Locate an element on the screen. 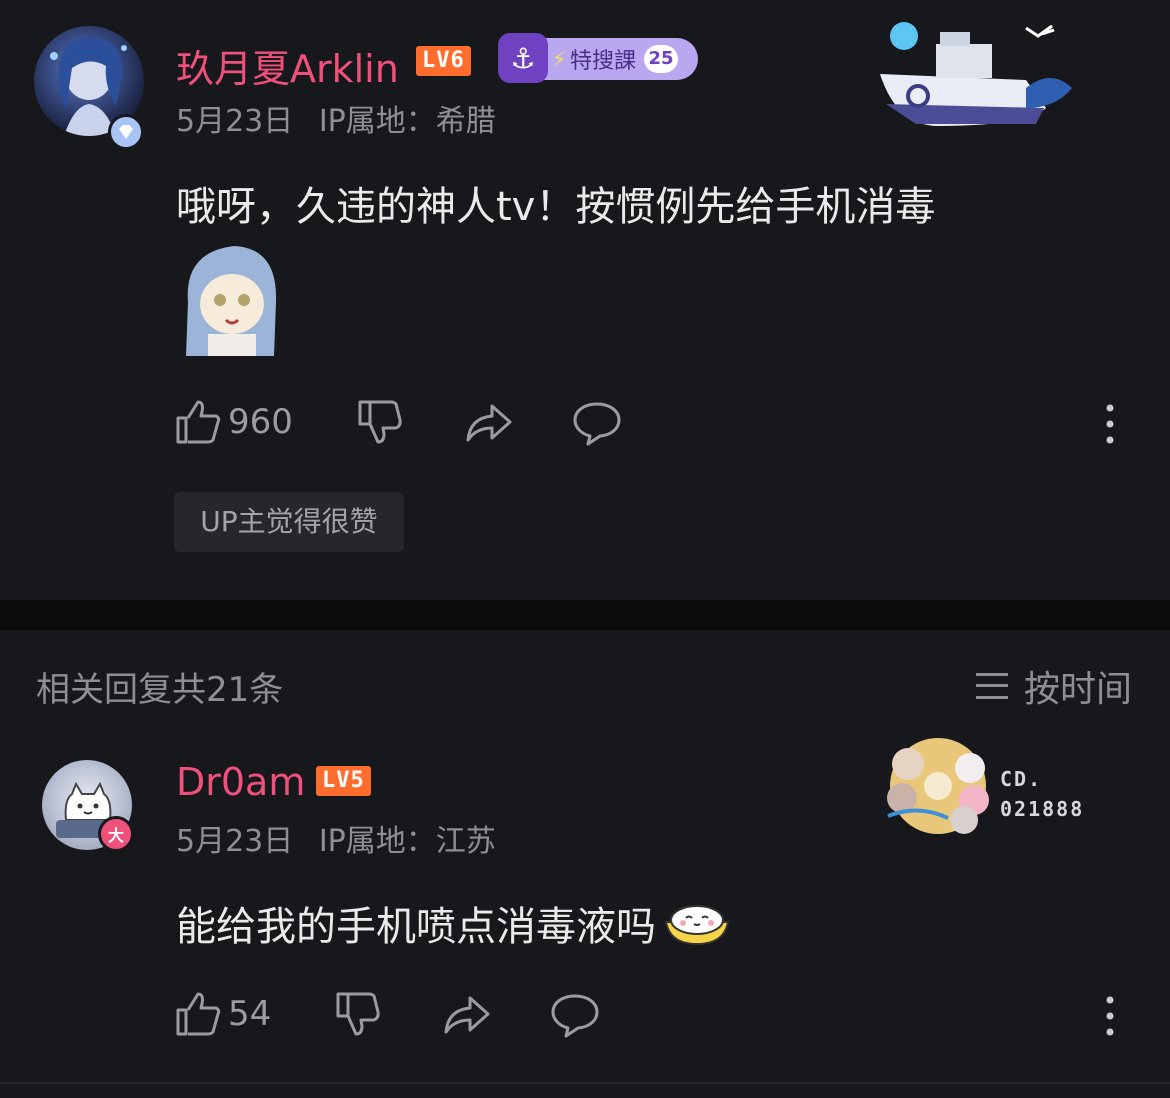  ip-location: IP属地：希腊 is located at coordinates (407, 121).